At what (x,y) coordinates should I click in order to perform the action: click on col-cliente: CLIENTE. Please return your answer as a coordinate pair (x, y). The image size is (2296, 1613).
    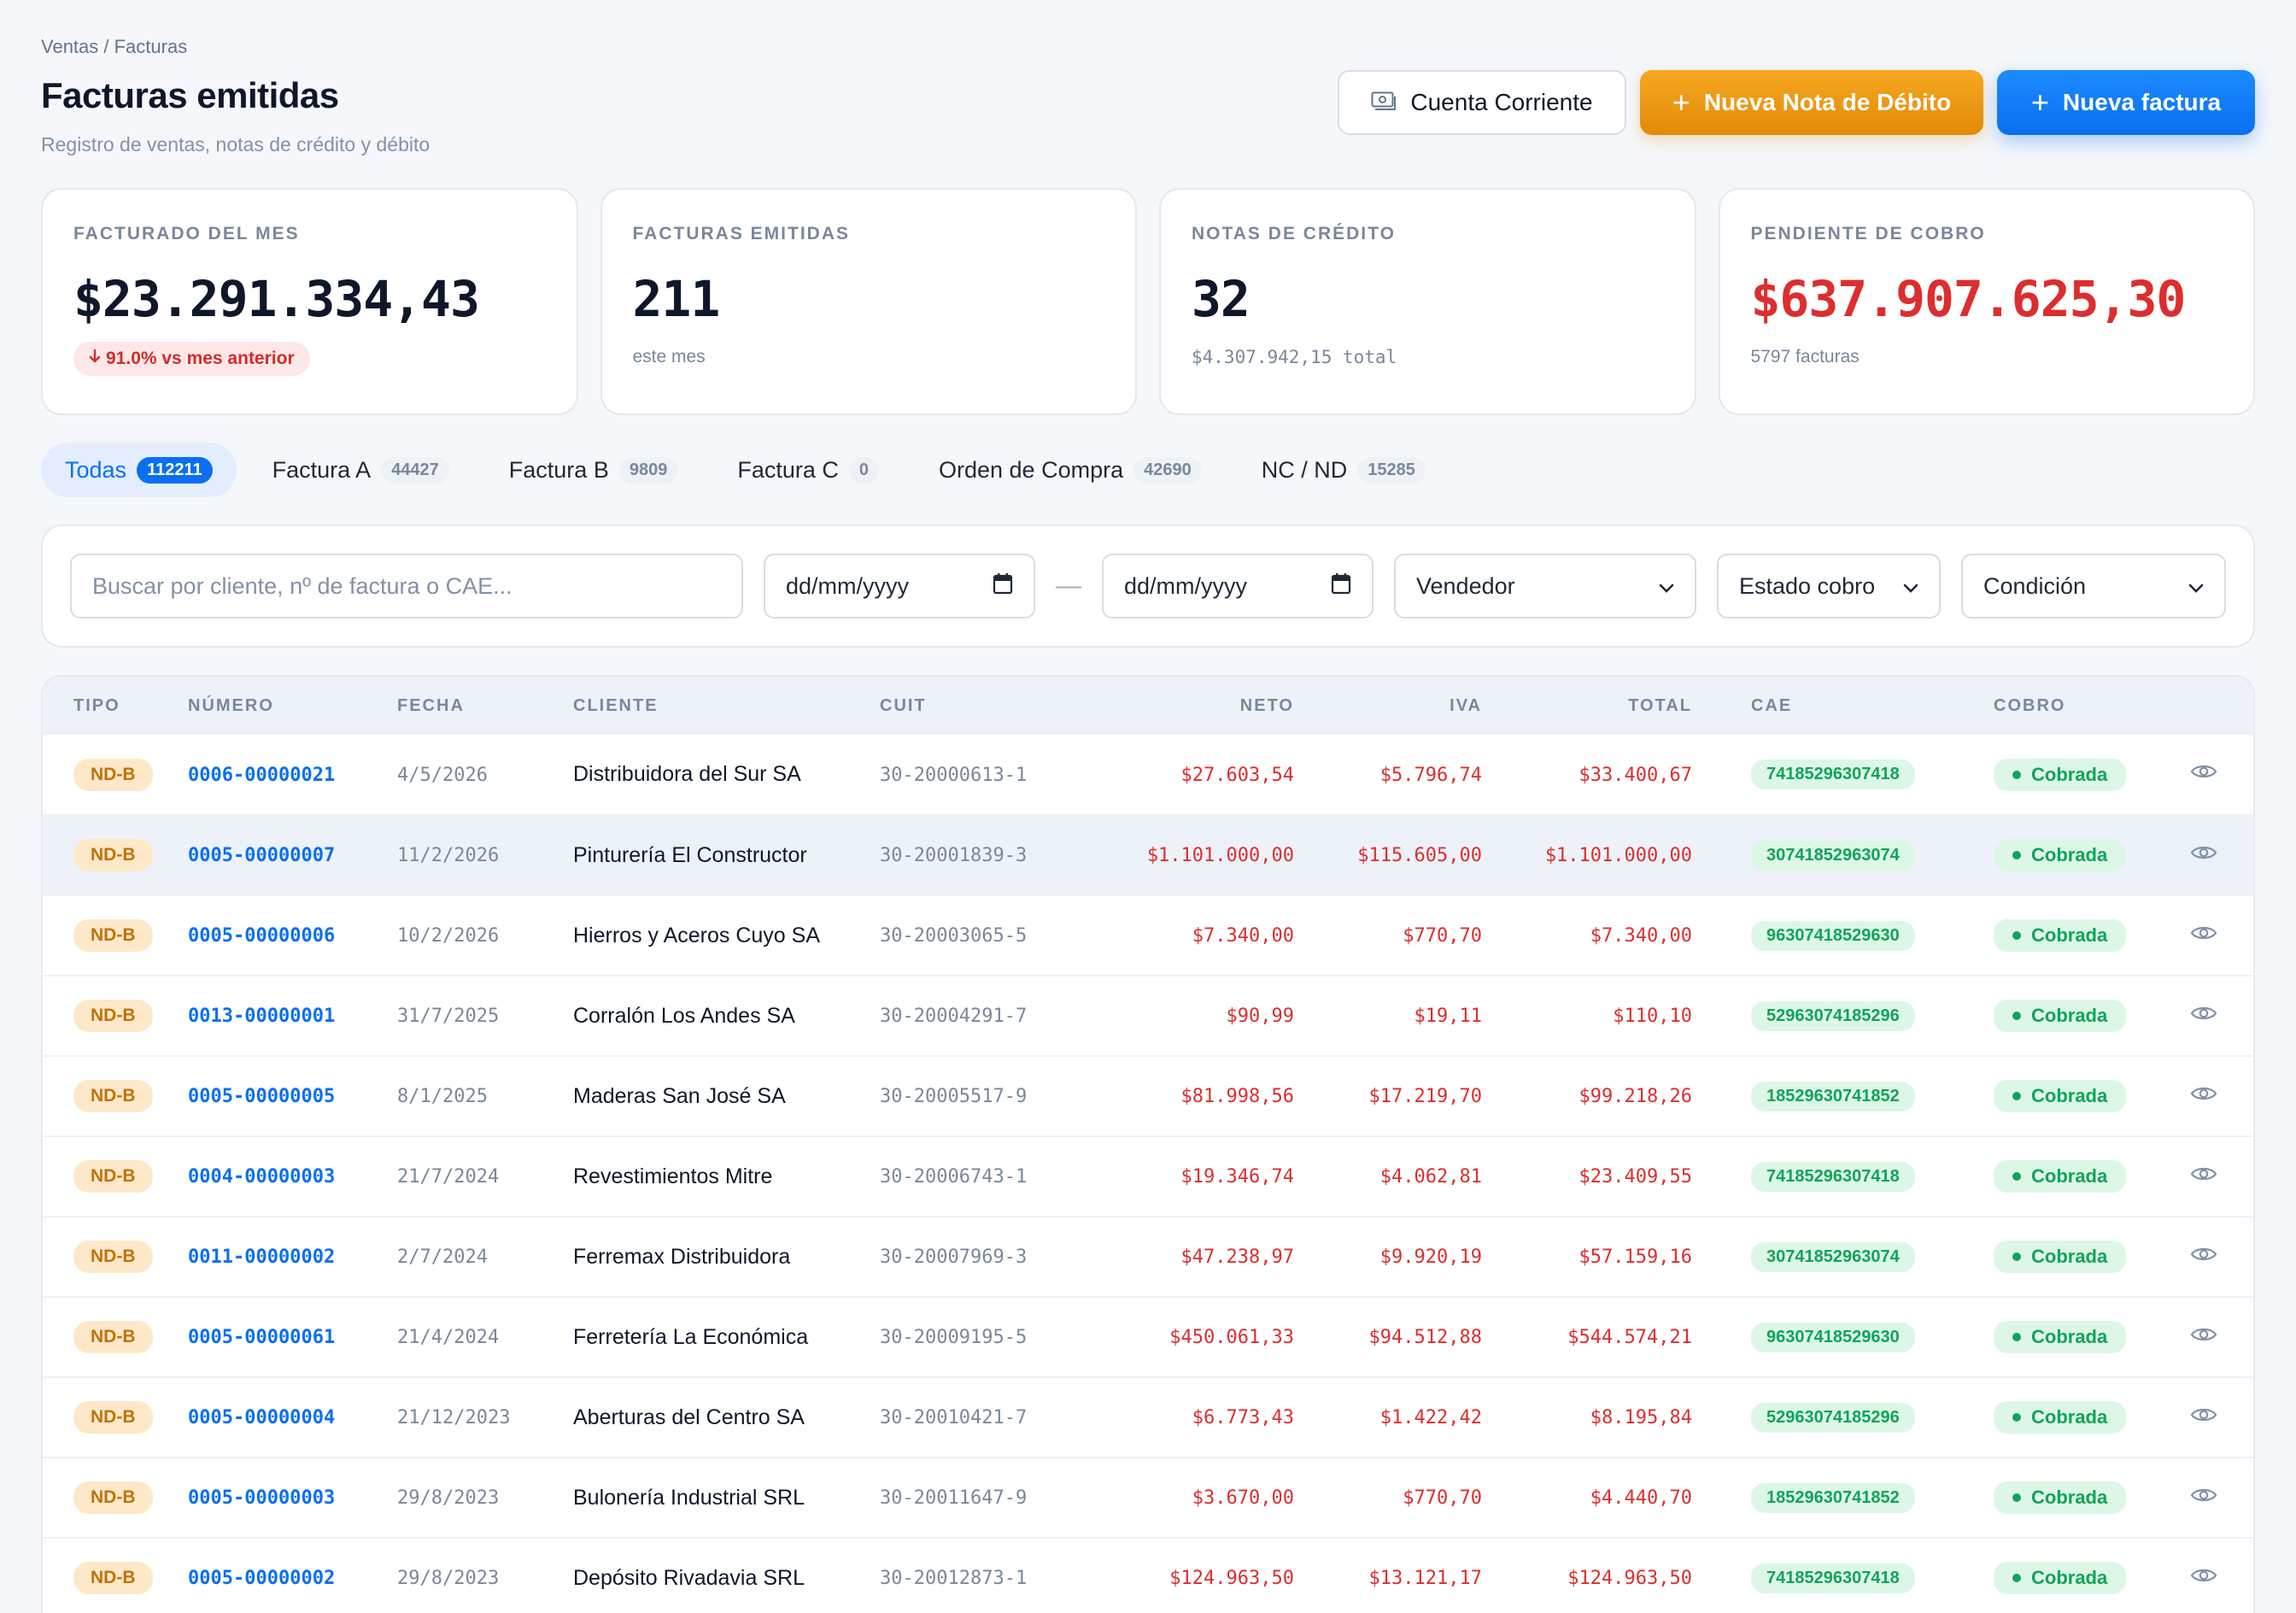
    Looking at the image, I should click on (726, 706).